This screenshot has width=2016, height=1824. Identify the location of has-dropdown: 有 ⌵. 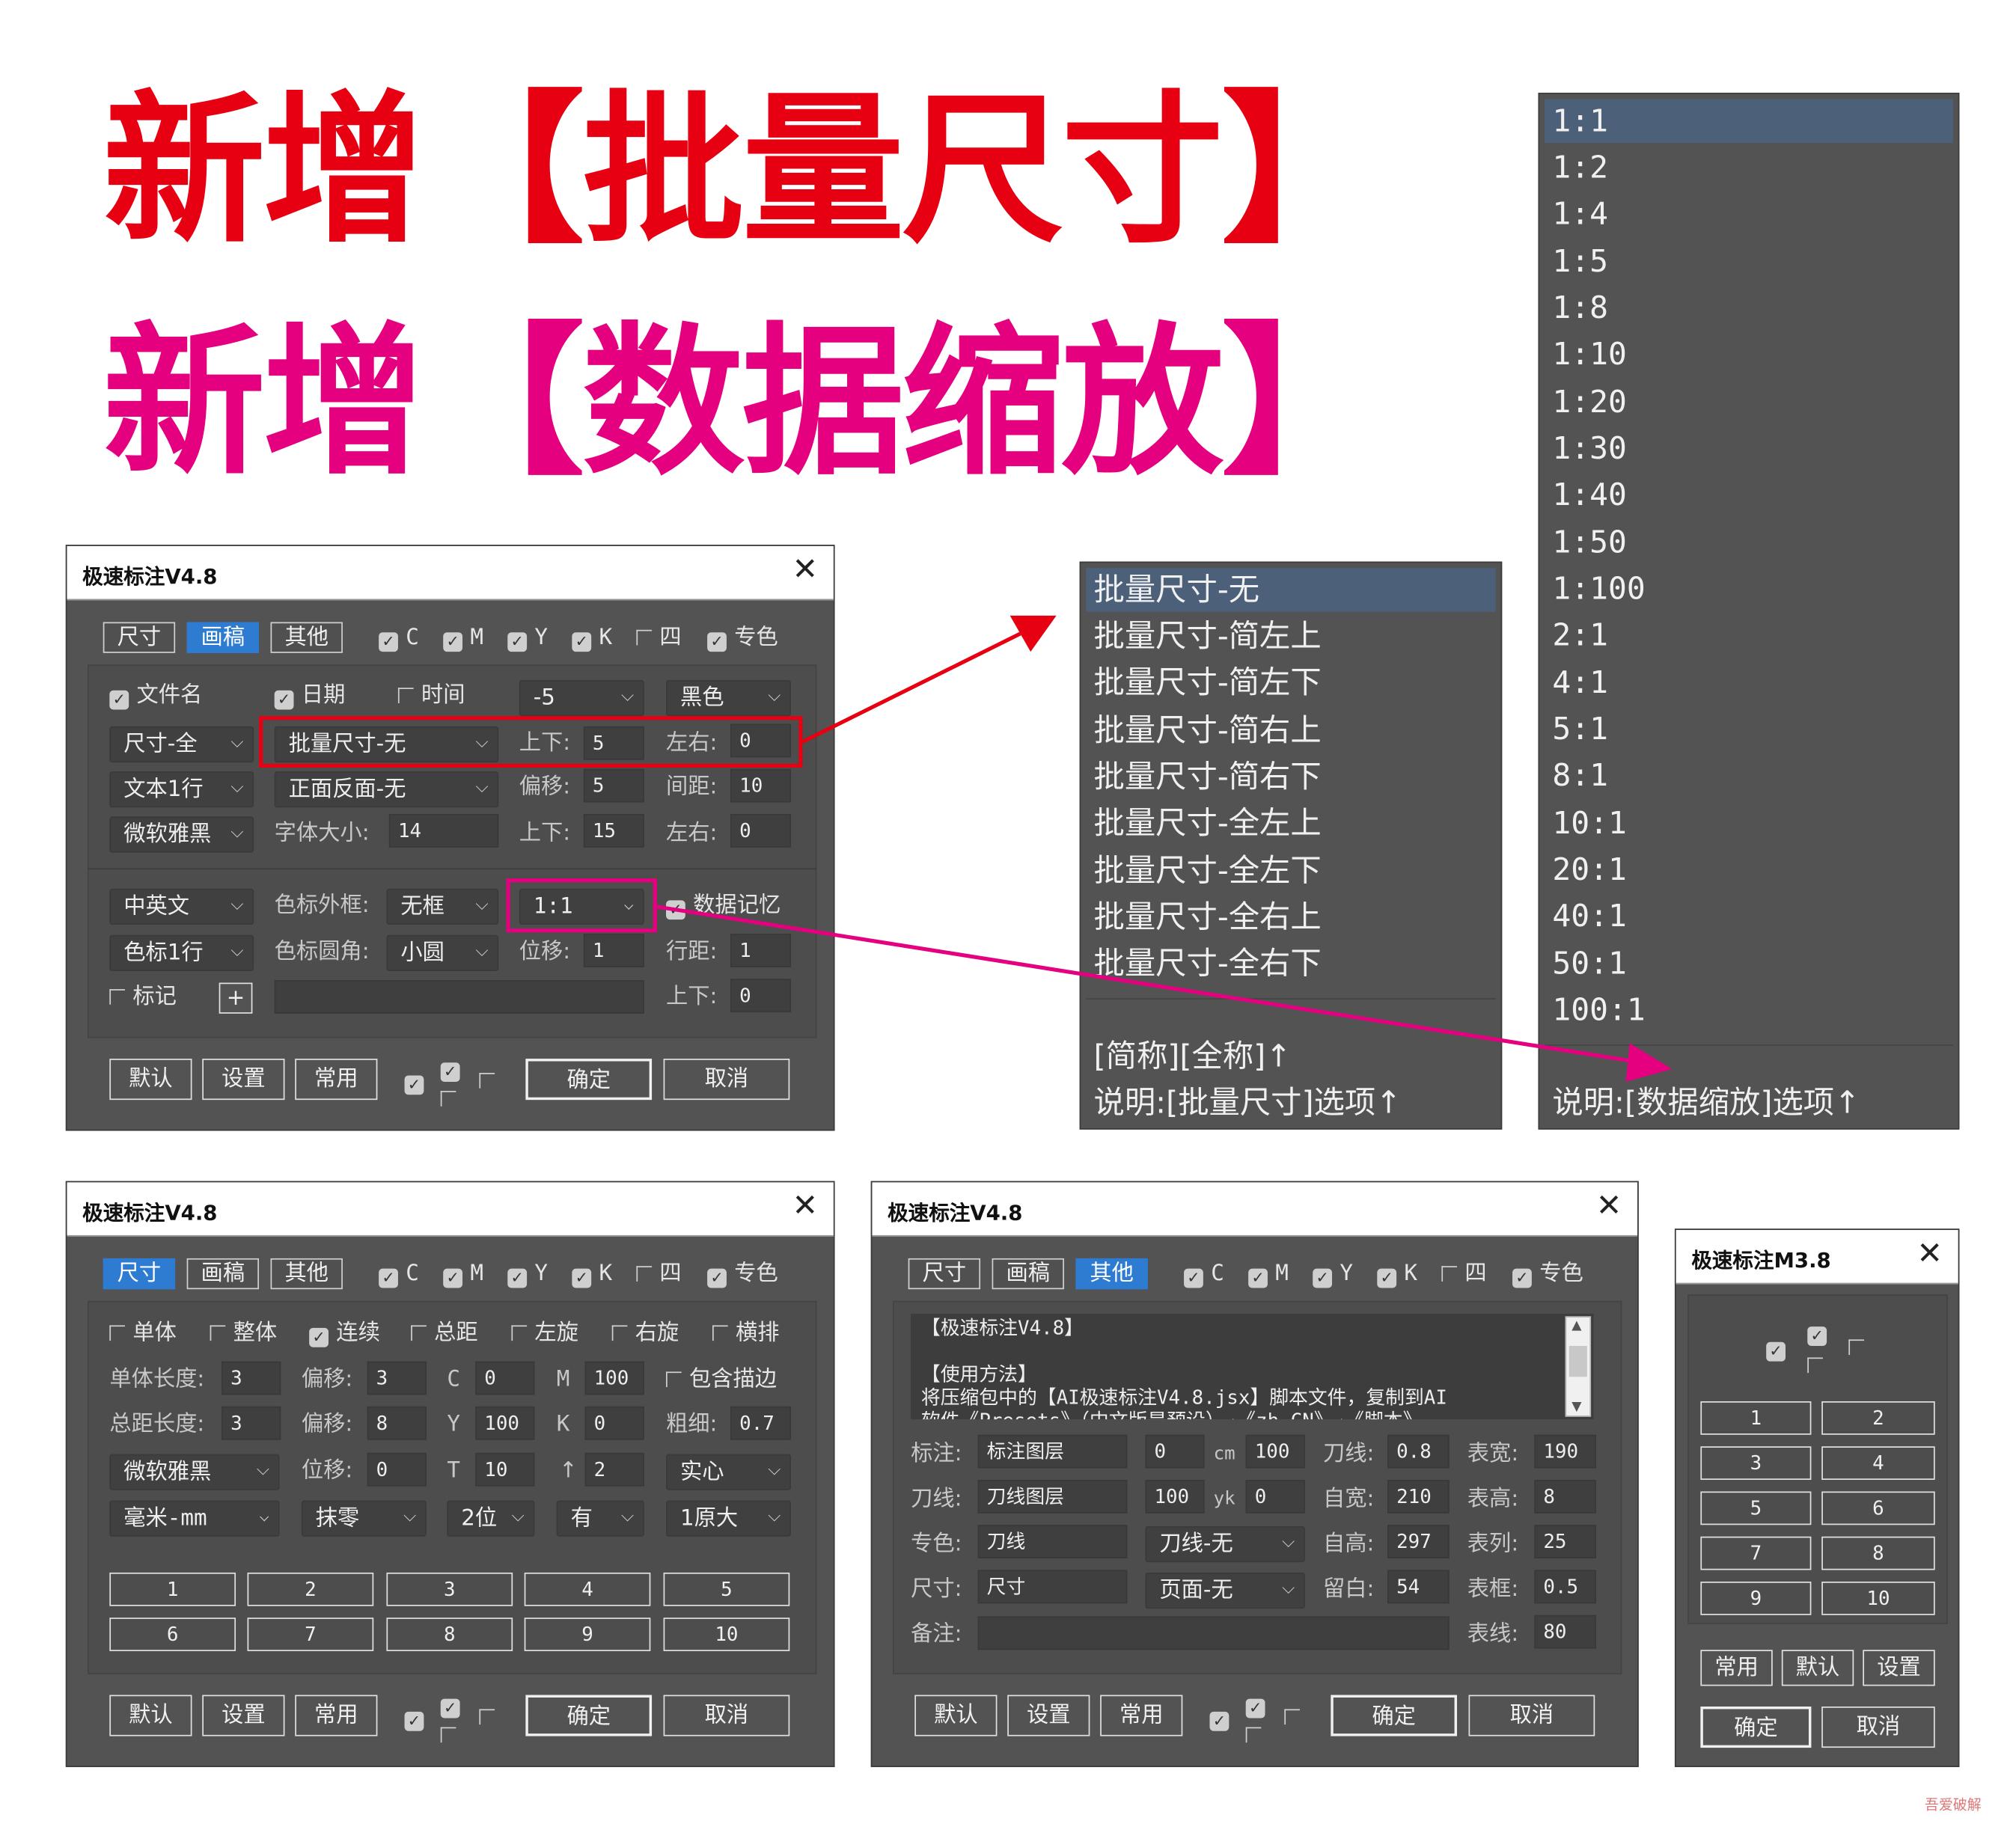
(600, 1518).